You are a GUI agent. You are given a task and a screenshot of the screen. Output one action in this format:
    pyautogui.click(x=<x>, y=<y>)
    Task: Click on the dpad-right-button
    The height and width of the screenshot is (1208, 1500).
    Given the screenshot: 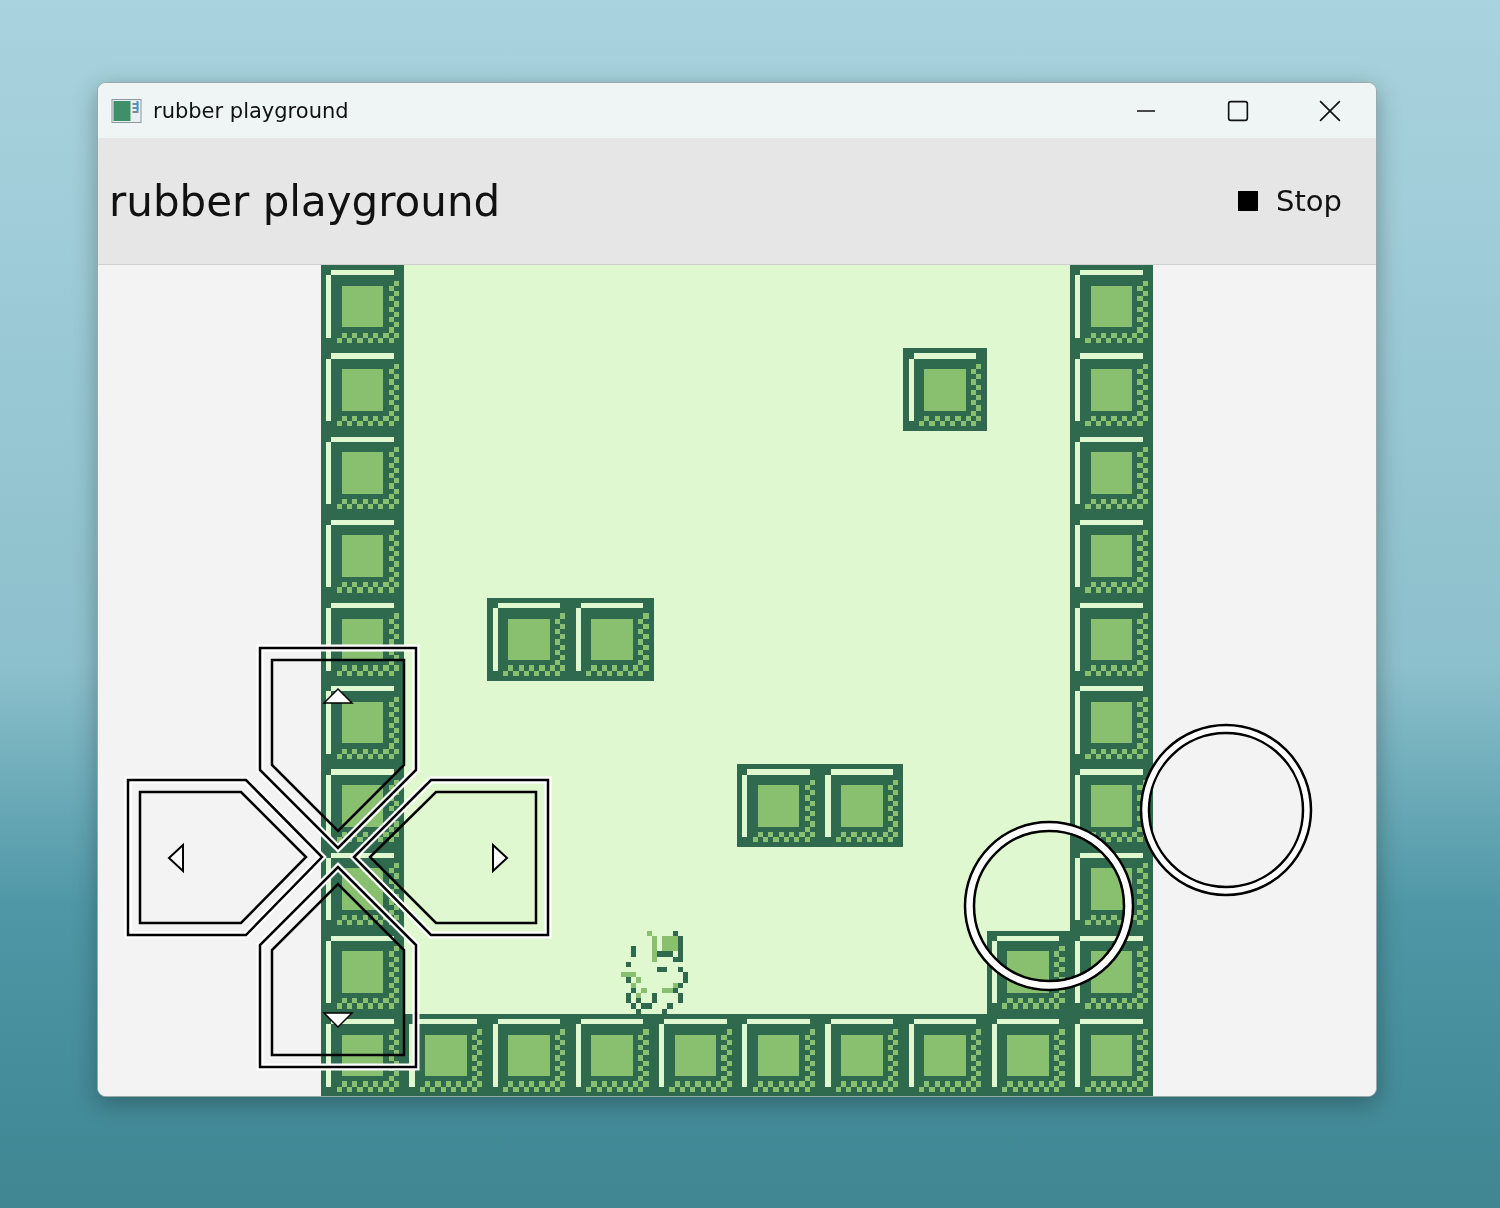 What is the action you would take?
    pyautogui.click(x=450, y=857)
    